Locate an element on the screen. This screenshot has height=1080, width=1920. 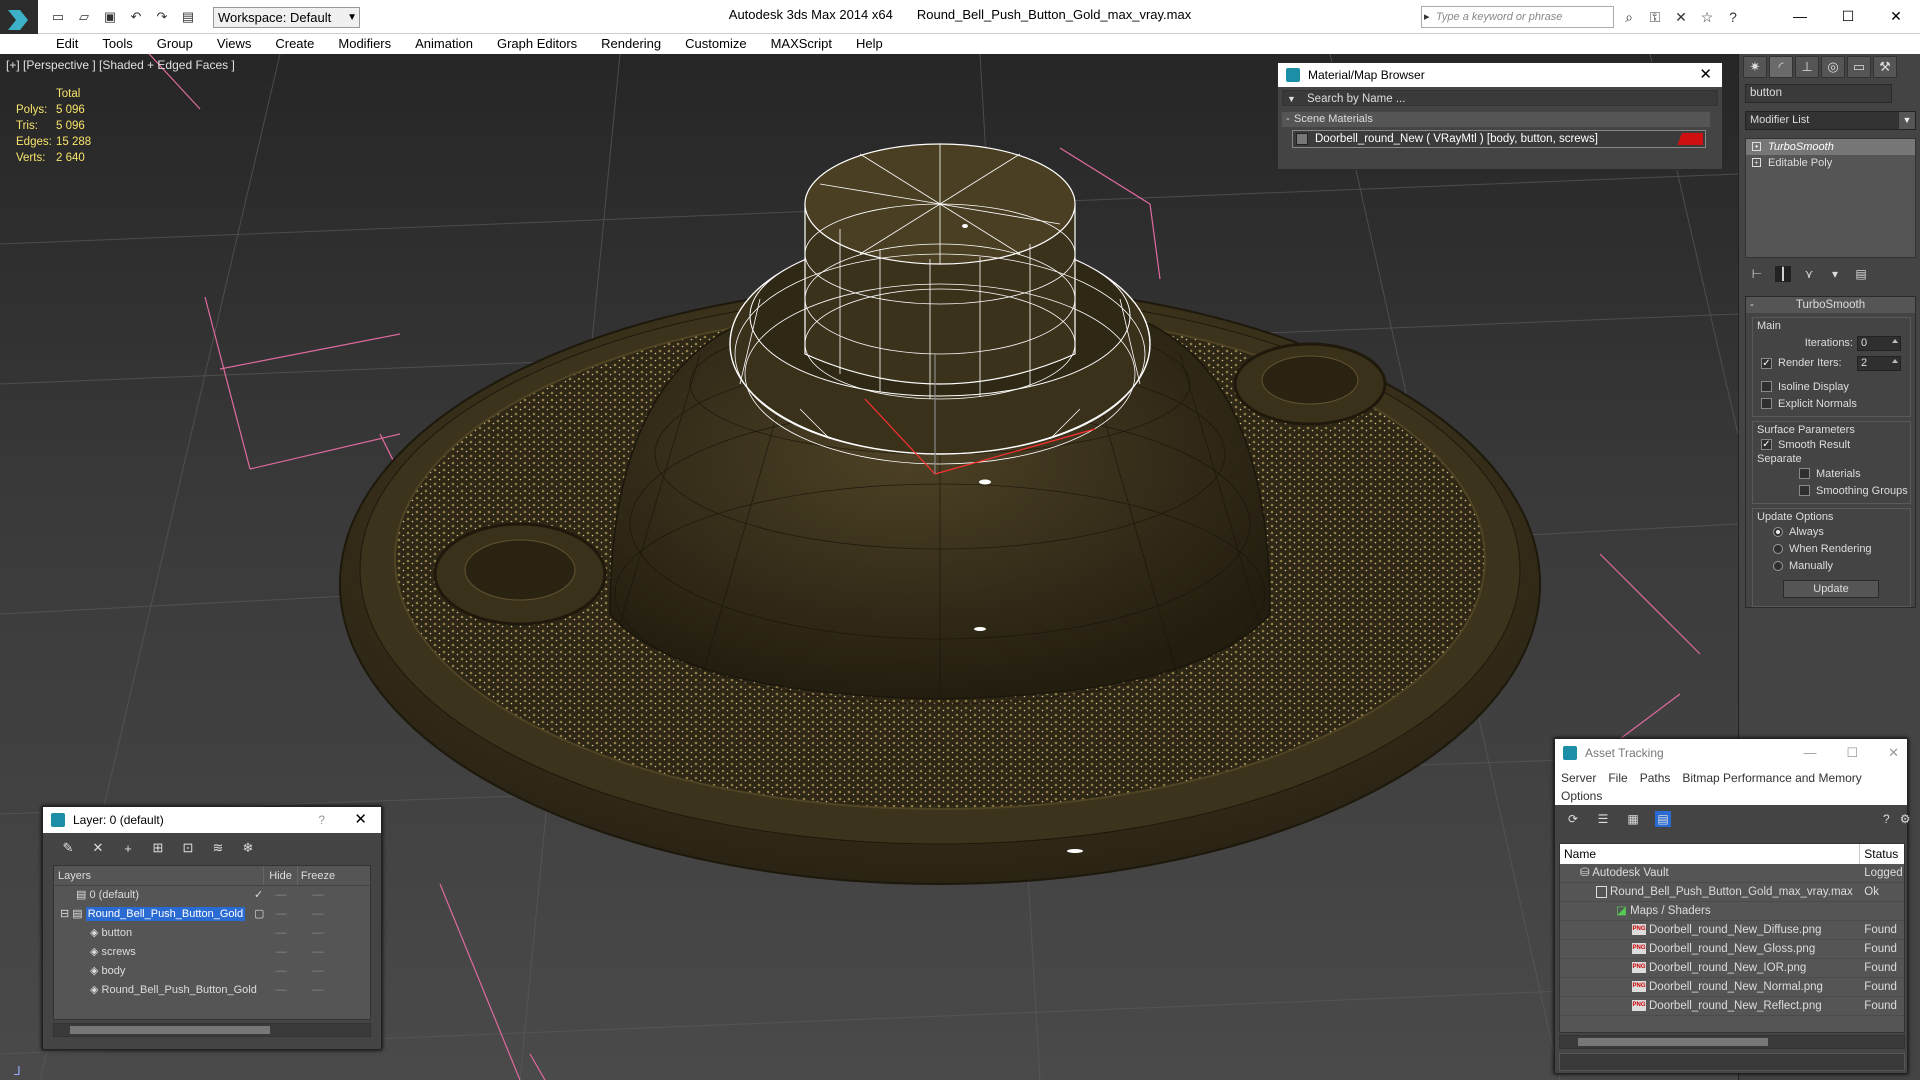
freeze-all-icon: ❄ is located at coordinates (248, 848).